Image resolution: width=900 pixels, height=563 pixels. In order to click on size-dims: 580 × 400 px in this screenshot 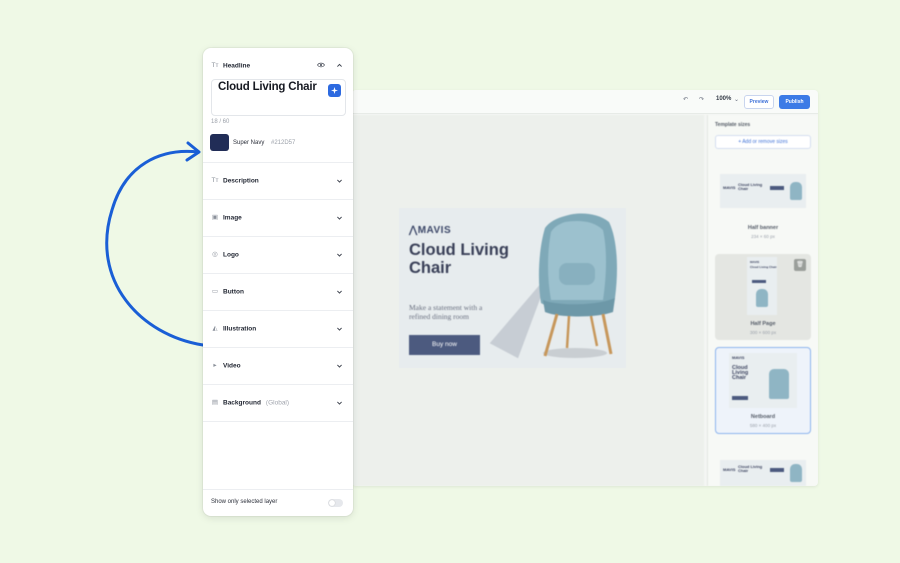, I will do `click(763, 425)`.